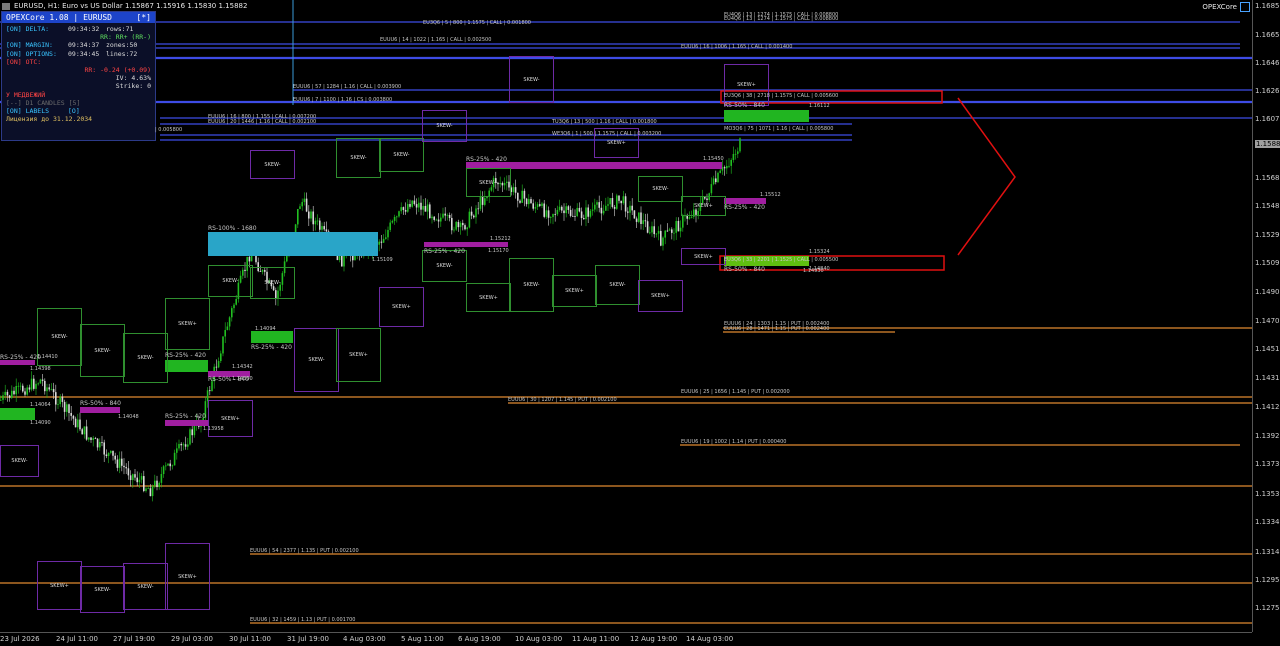  What do you see at coordinates (78, 17) in the screenshot?
I see `panel-header: OPEXCore 1.08 | EURUSD [*]` at bounding box center [78, 17].